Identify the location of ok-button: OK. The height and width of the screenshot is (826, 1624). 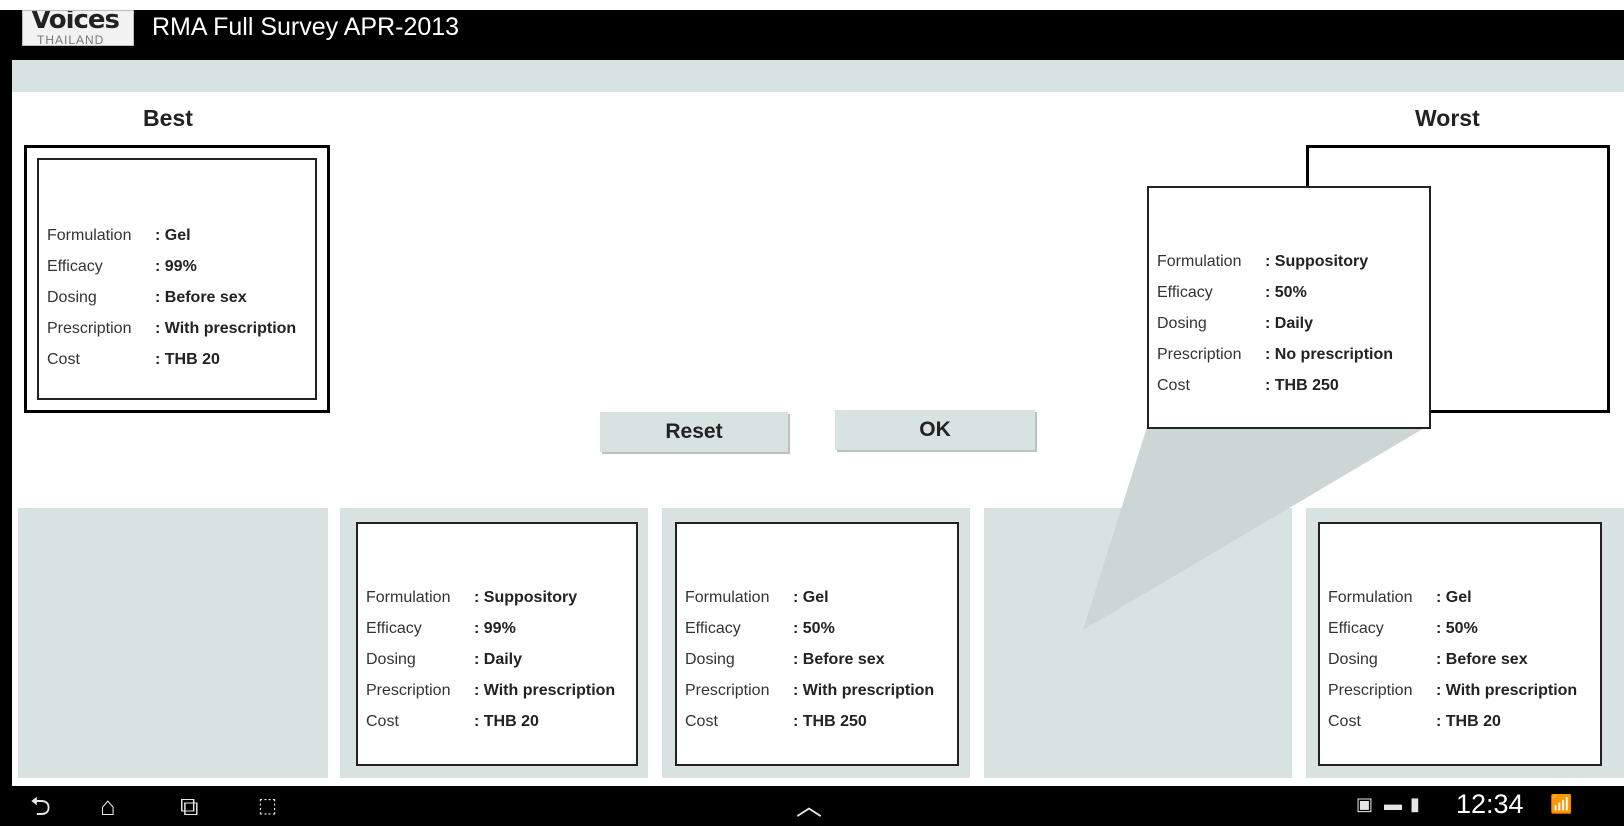
(935, 430).